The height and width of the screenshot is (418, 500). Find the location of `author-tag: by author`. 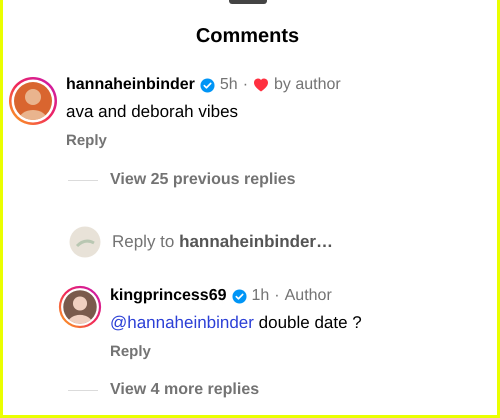

author-tag: by author is located at coordinates (307, 85).